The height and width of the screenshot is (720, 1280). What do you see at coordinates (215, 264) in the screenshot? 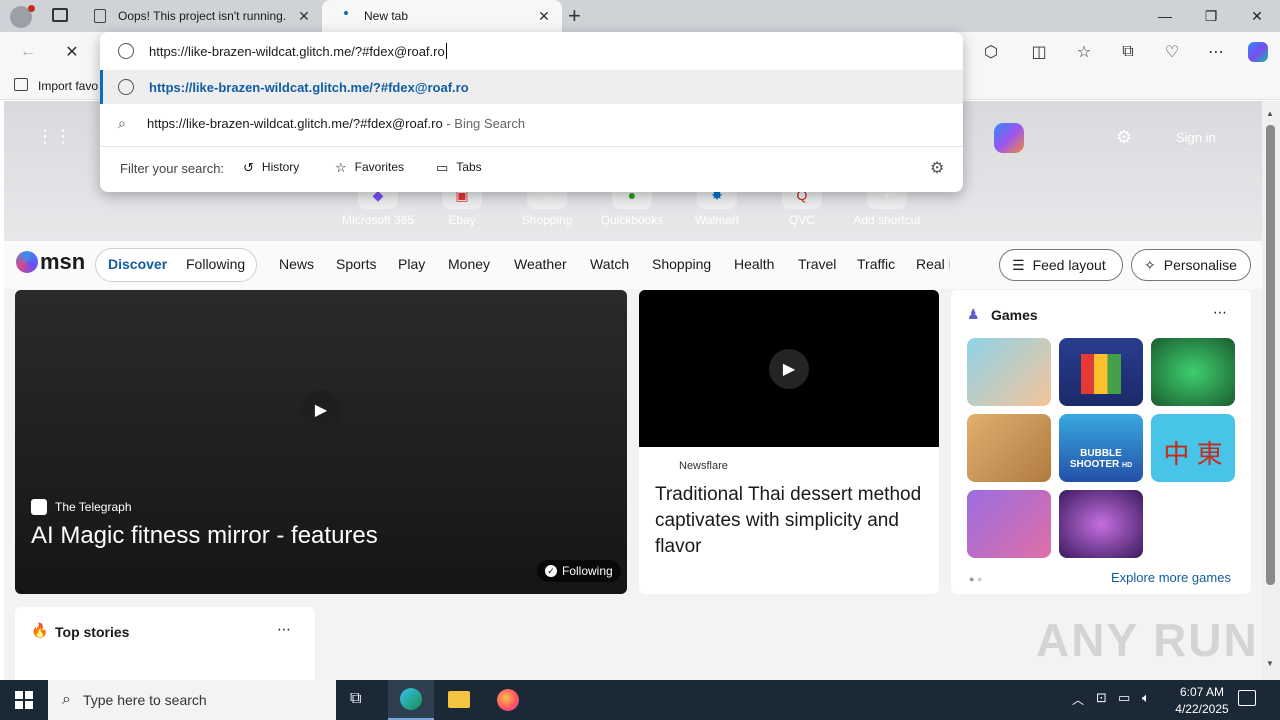
I see `tab-following: Following` at bounding box center [215, 264].